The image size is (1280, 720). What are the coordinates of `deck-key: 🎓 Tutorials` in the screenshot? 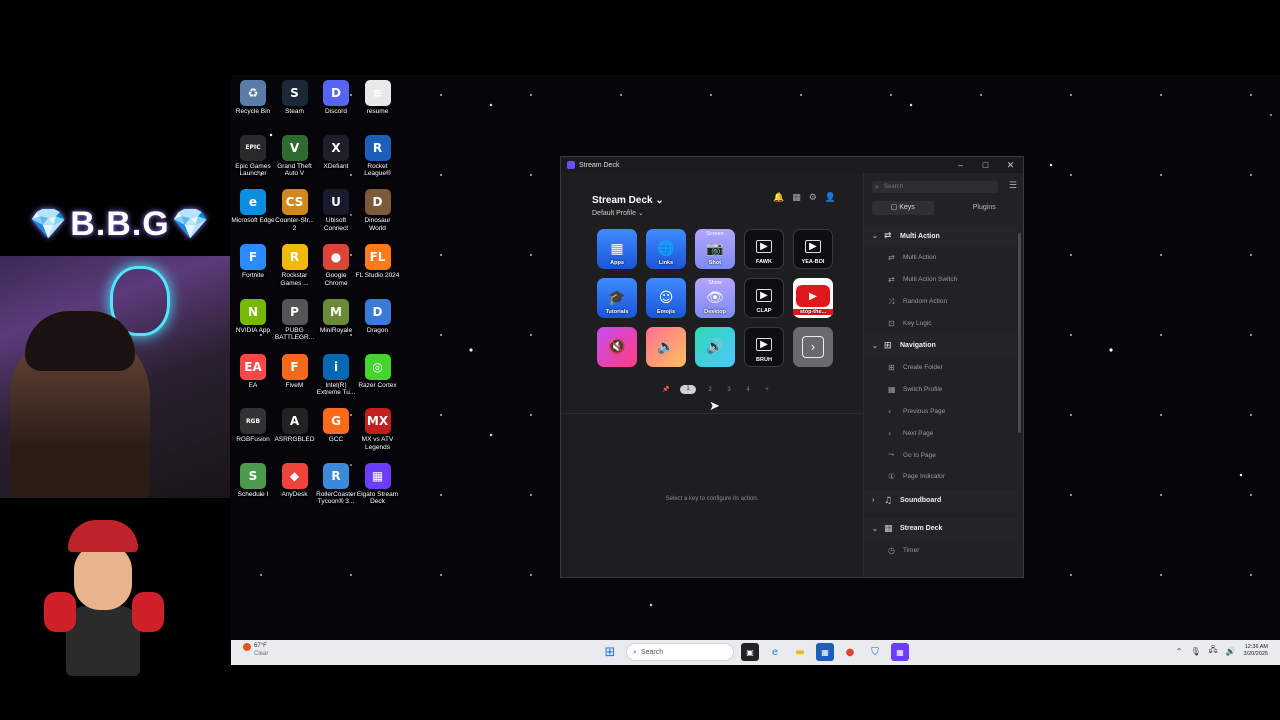 It's located at (617, 298).